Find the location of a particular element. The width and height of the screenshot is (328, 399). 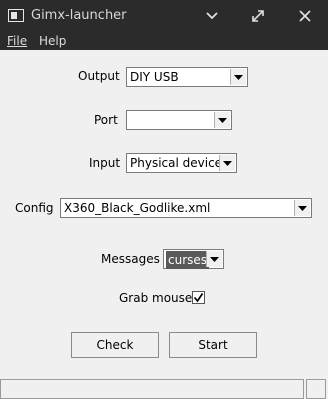

check-button-label: Check is located at coordinates (115, 345).